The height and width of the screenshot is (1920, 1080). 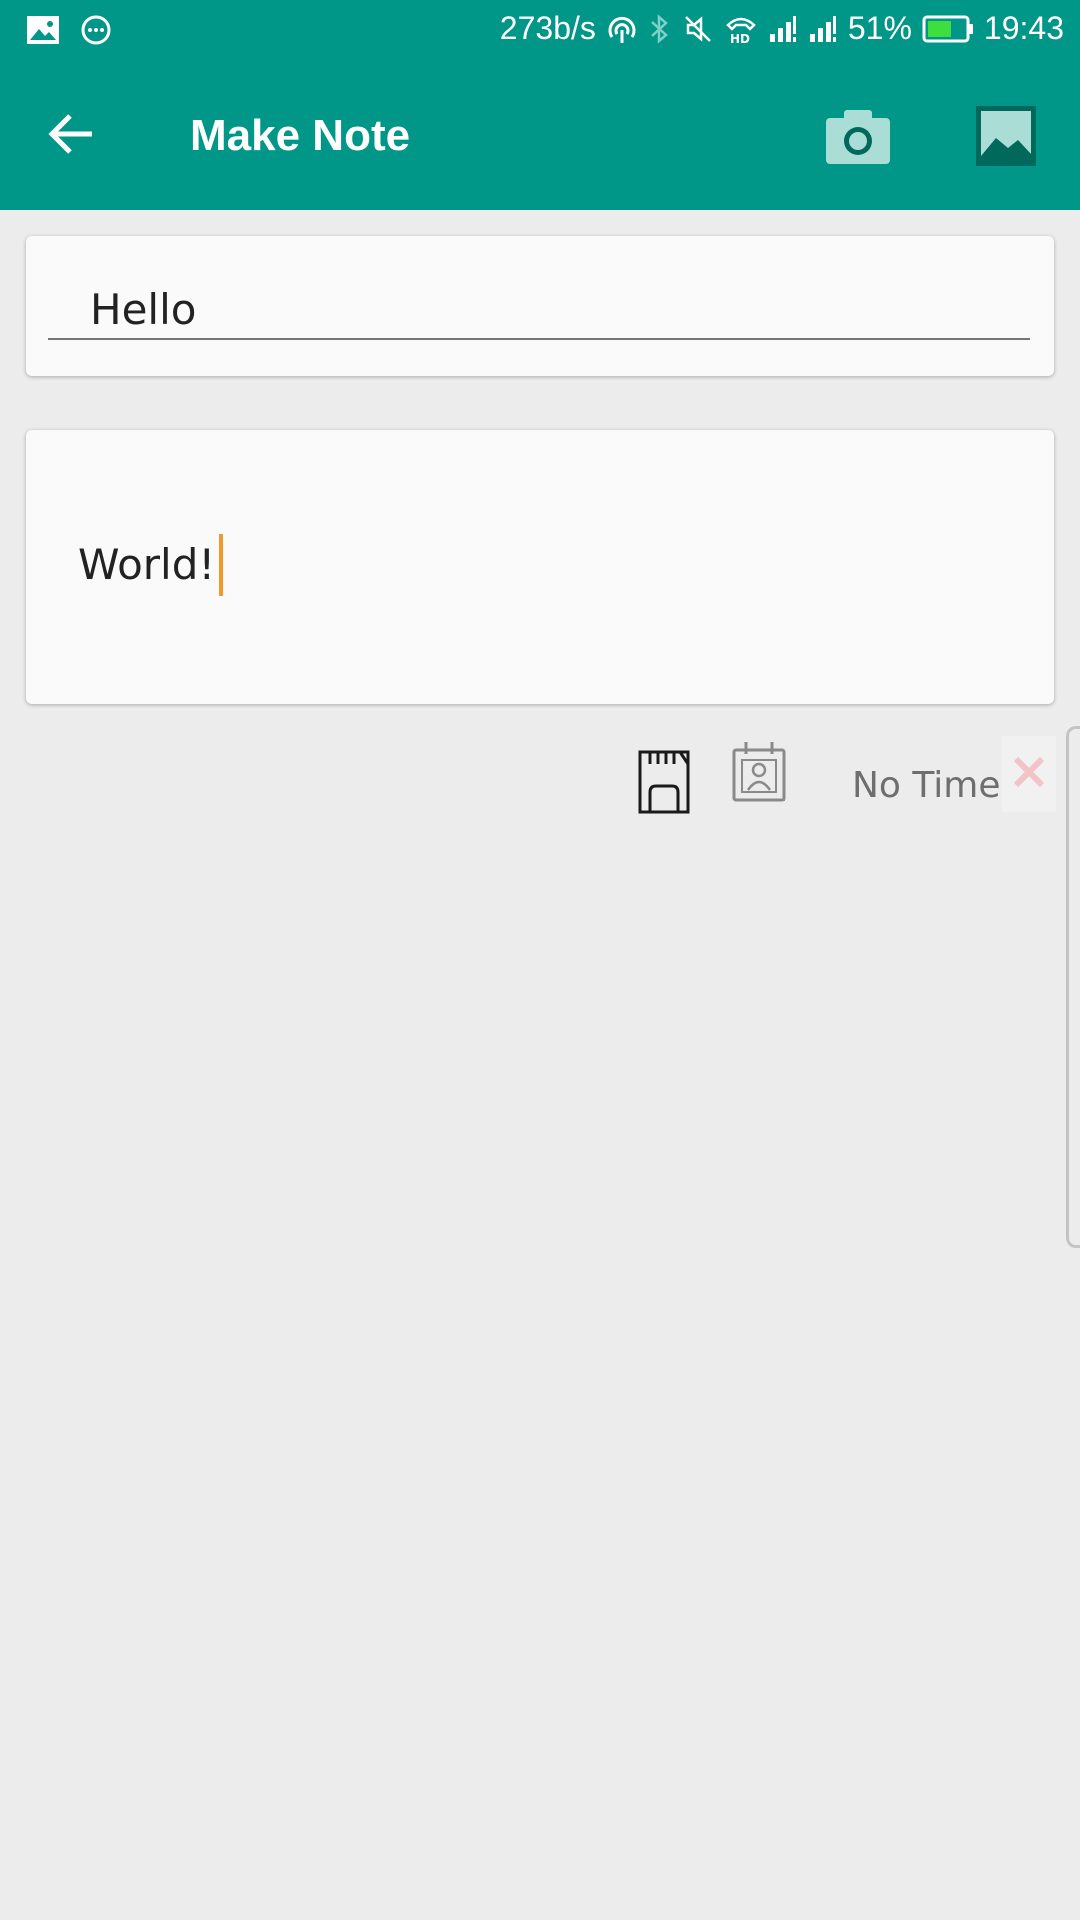 I want to click on contact-calendar-icon, so click(x=760, y=776).